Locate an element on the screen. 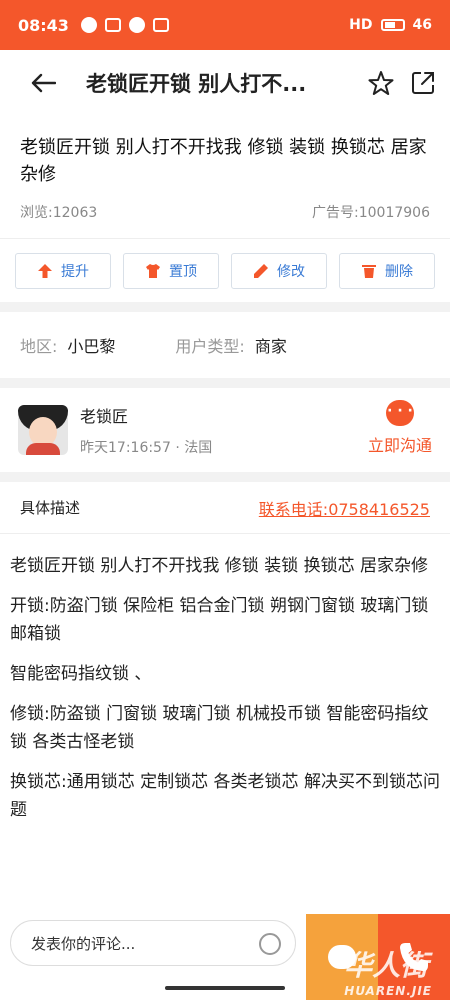 The height and width of the screenshot is (1000, 450). nav-actions is located at coordinates (402, 83).